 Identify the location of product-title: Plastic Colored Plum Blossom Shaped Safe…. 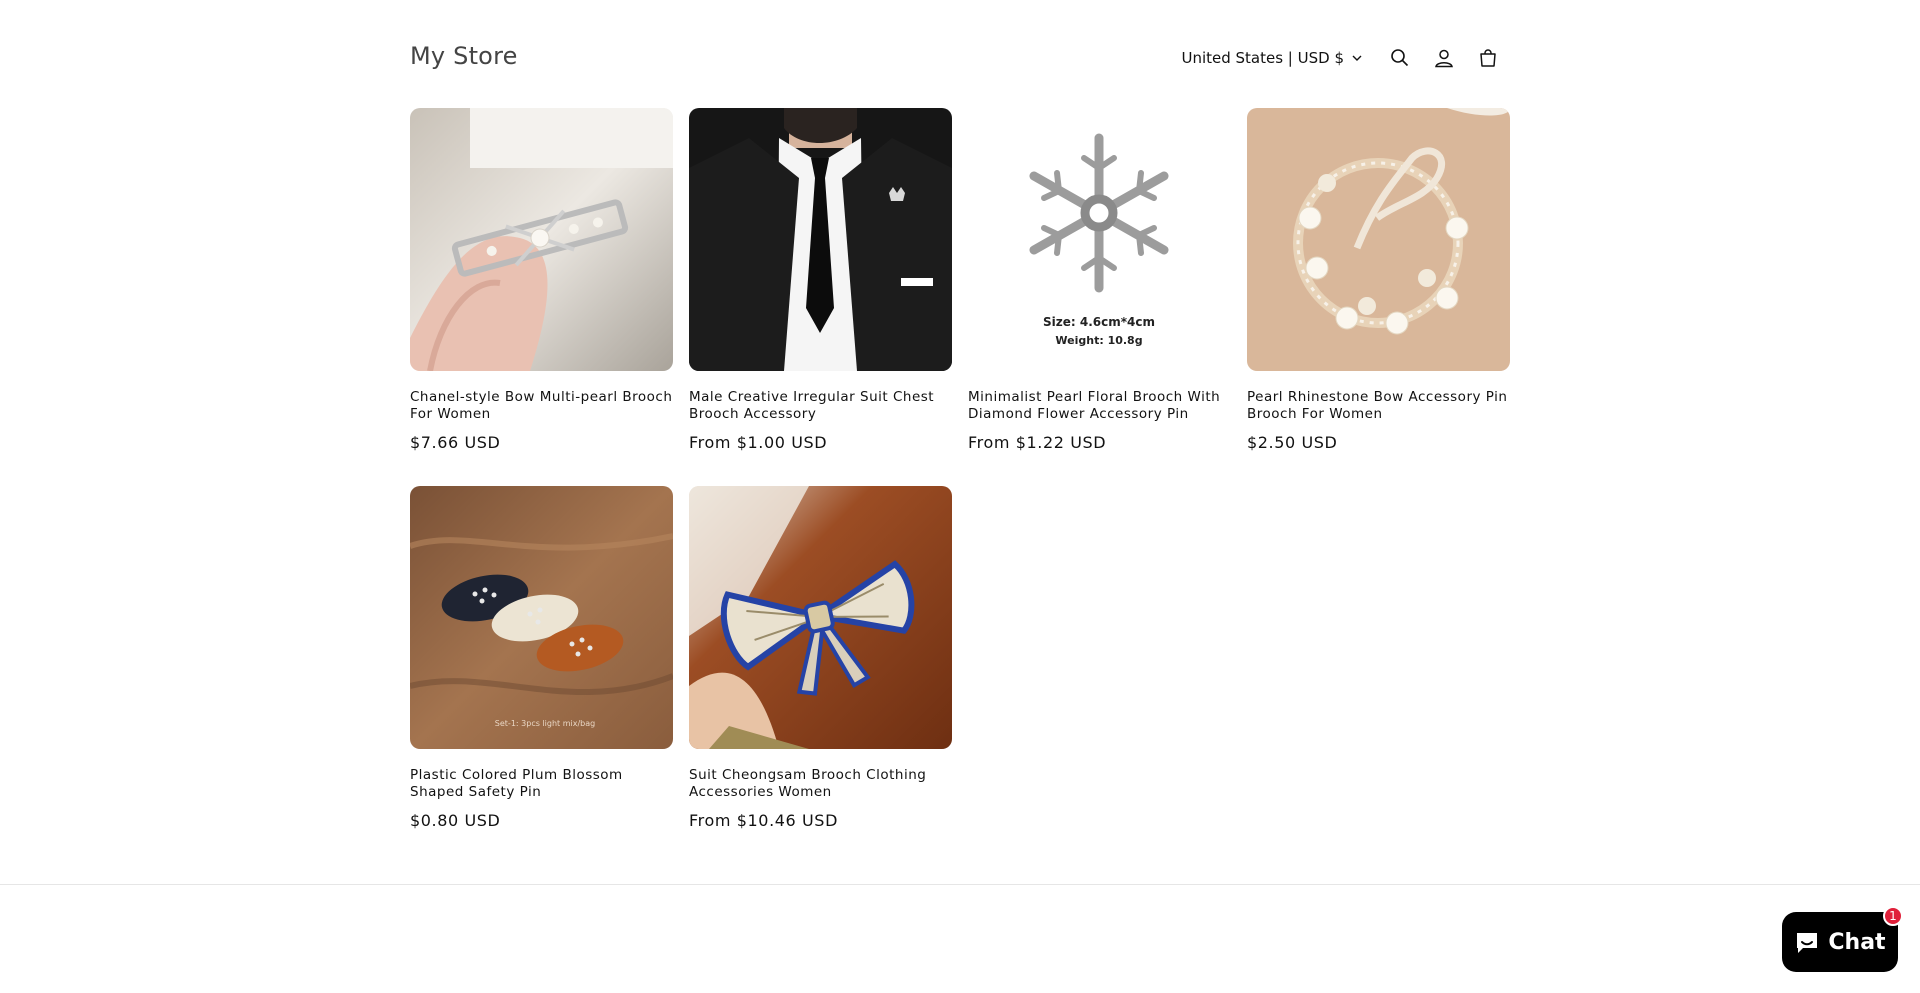
(541, 784).